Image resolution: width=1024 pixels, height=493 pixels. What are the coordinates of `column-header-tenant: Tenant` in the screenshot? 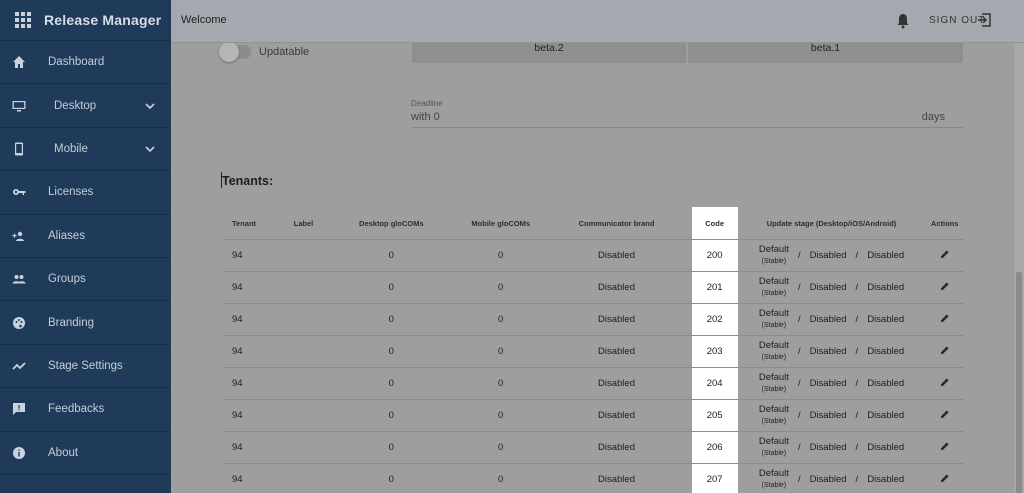 It's located at (254, 223).